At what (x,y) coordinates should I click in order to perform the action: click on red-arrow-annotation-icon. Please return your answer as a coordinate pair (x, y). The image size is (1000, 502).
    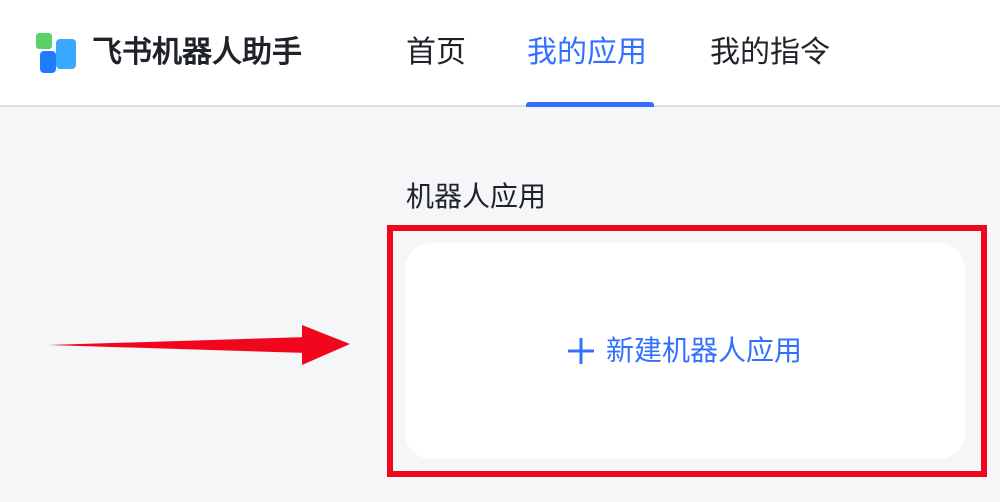
    Looking at the image, I should click on (199, 345).